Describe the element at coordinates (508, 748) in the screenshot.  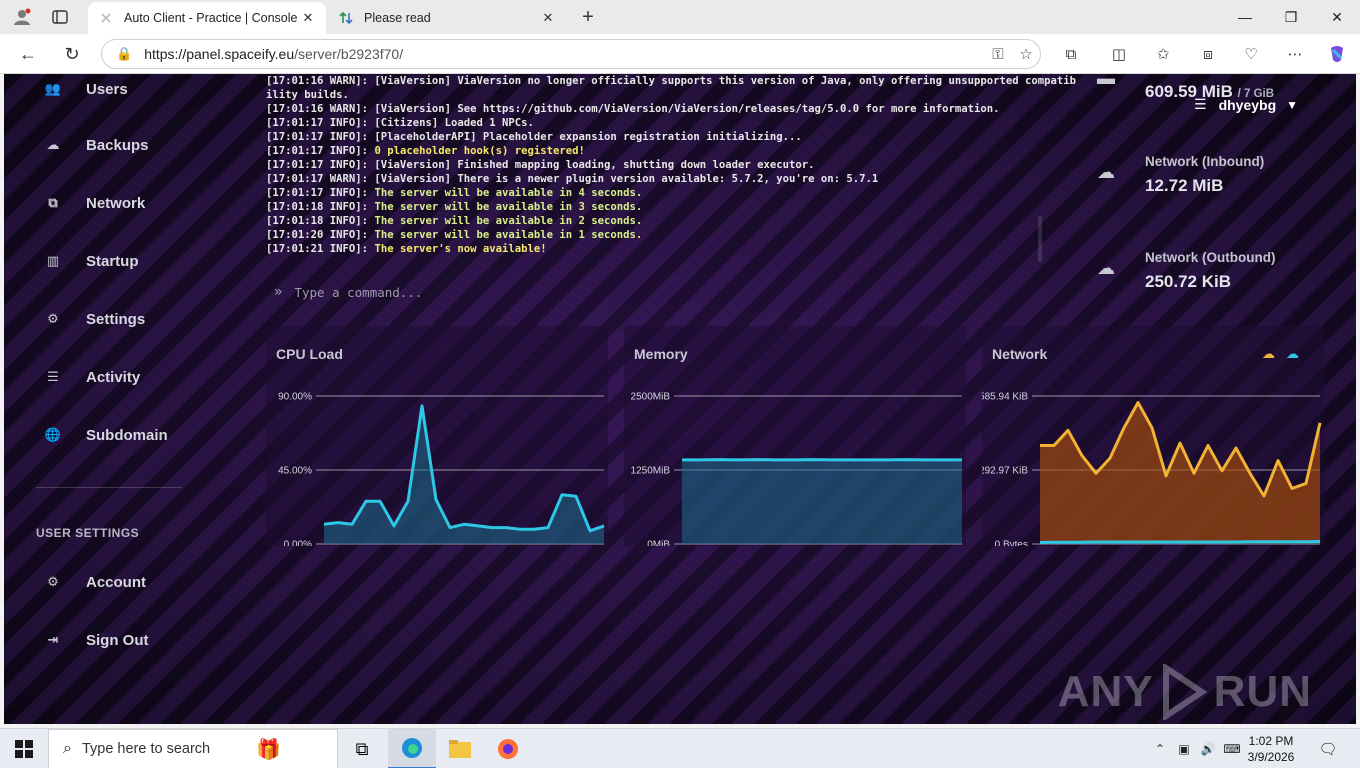
I see `firefox-icon` at that location.